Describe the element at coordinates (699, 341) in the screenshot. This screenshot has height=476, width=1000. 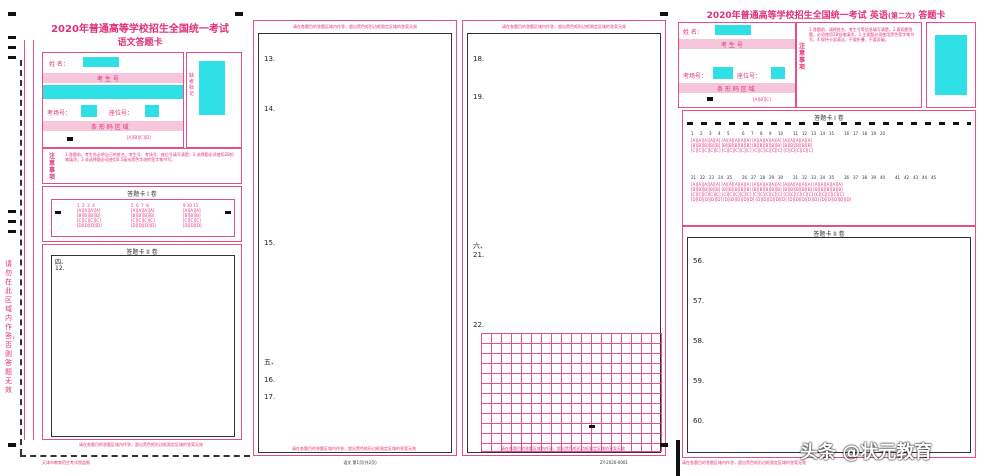
I see `q58-label: 58.` at that location.